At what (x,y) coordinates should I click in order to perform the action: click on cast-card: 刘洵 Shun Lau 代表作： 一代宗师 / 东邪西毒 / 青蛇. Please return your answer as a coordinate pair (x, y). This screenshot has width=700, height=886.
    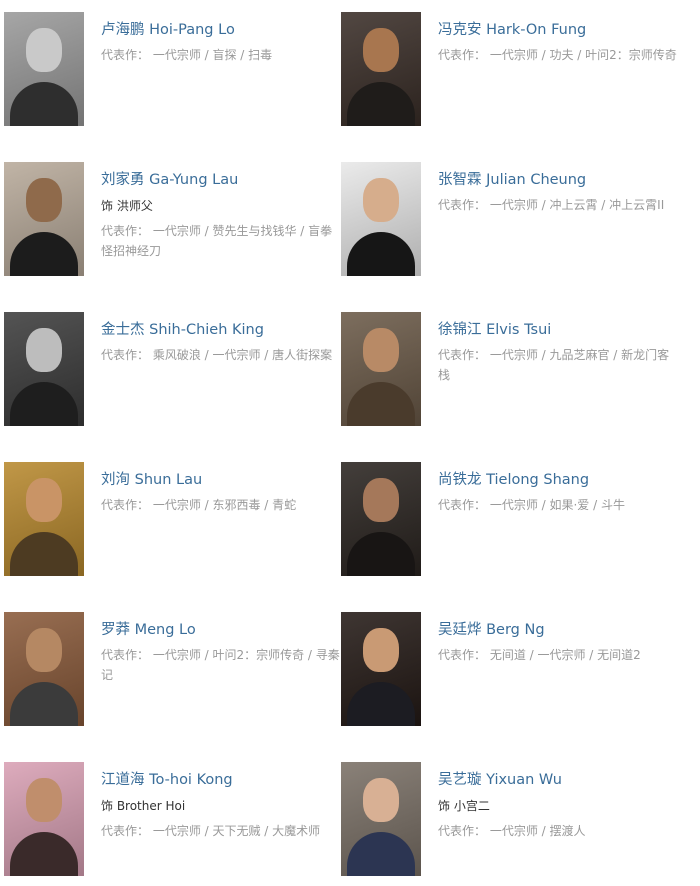
    Looking at the image, I should click on (174, 521).